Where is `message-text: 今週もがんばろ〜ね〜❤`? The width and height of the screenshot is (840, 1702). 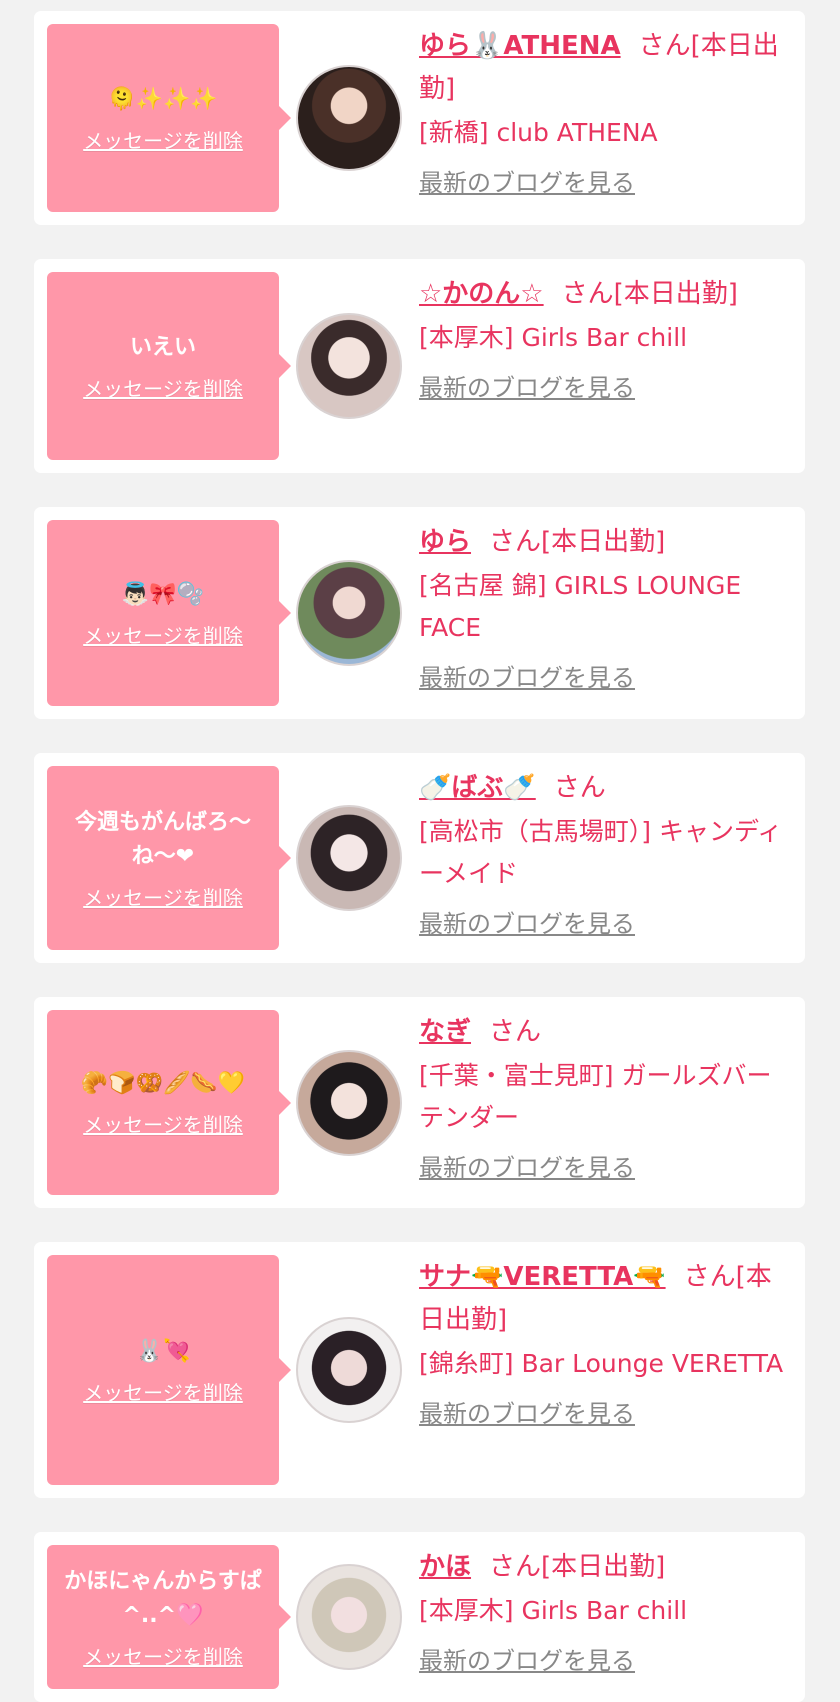
message-text: 今週もがんばろ〜ね〜❤ is located at coordinates (162, 839).